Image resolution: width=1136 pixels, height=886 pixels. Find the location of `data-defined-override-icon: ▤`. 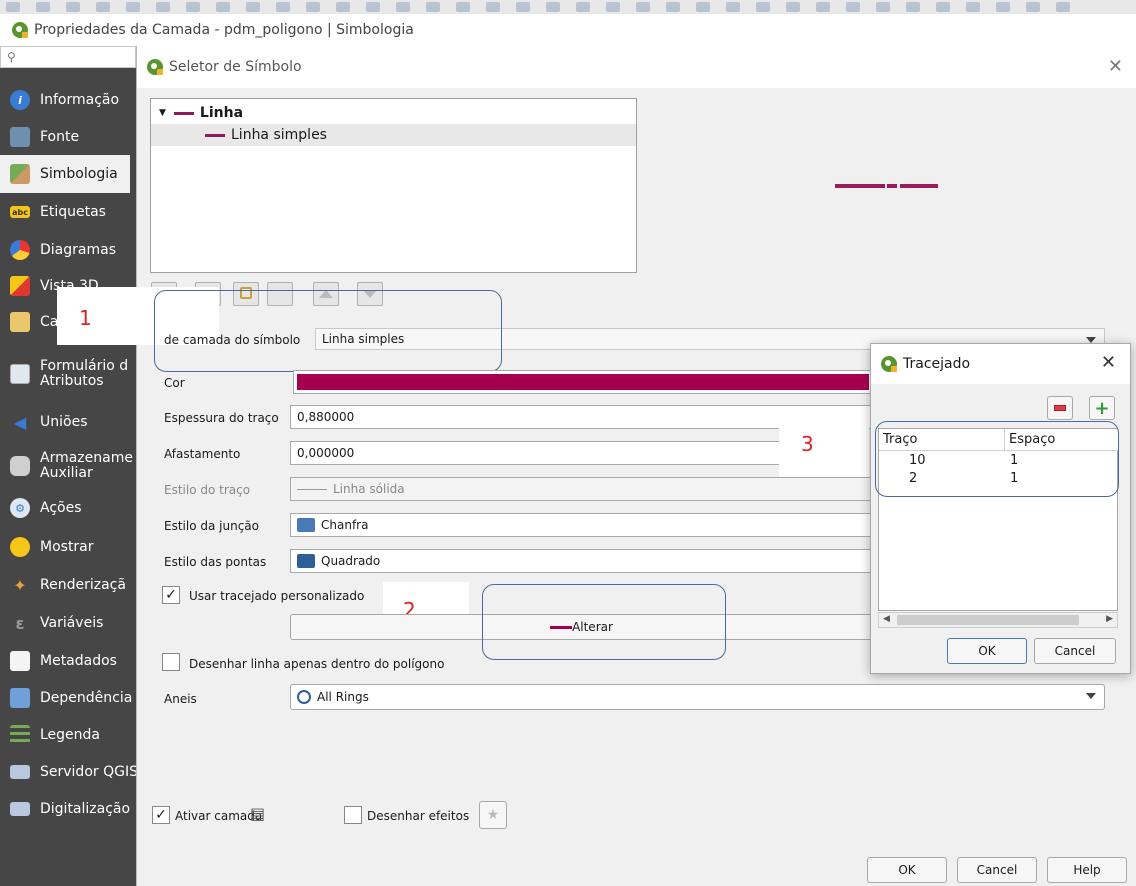

data-defined-override-icon: ▤ is located at coordinates (257, 813).